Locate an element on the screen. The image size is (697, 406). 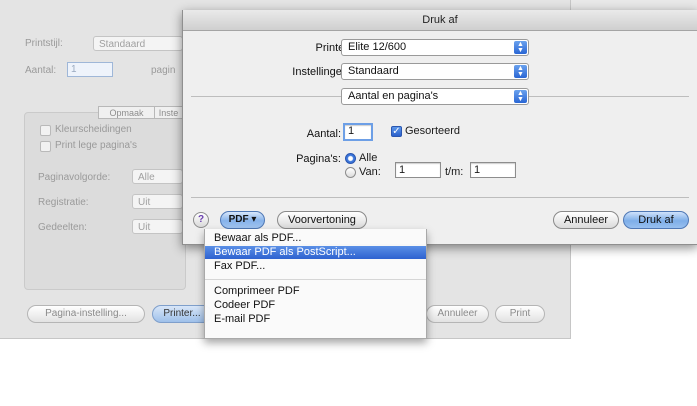
cancel-button: Annuleer is located at coordinates (586, 220).